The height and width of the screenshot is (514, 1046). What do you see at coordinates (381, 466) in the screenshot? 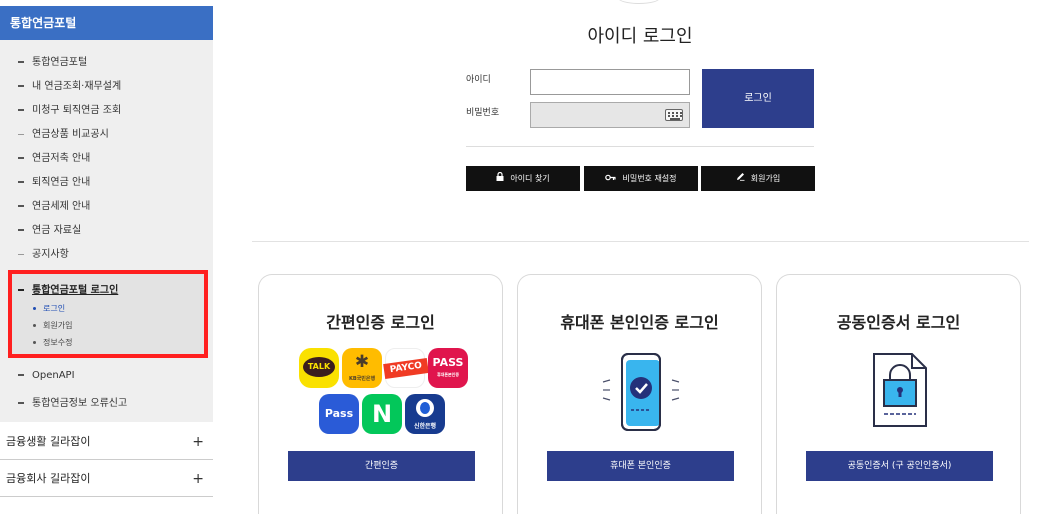
I see `simple-auth-button: 간편인증` at bounding box center [381, 466].